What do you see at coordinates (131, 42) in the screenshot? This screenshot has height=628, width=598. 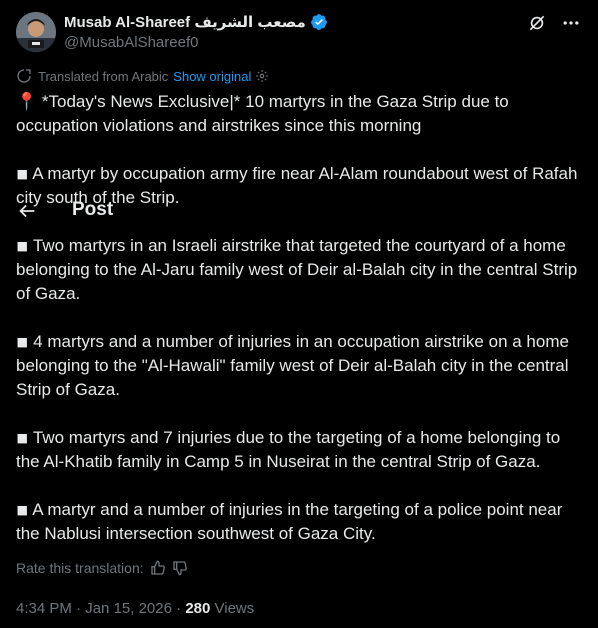 I see `author-handle: @MusabAlShareef0` at bounding box center [131, 42].